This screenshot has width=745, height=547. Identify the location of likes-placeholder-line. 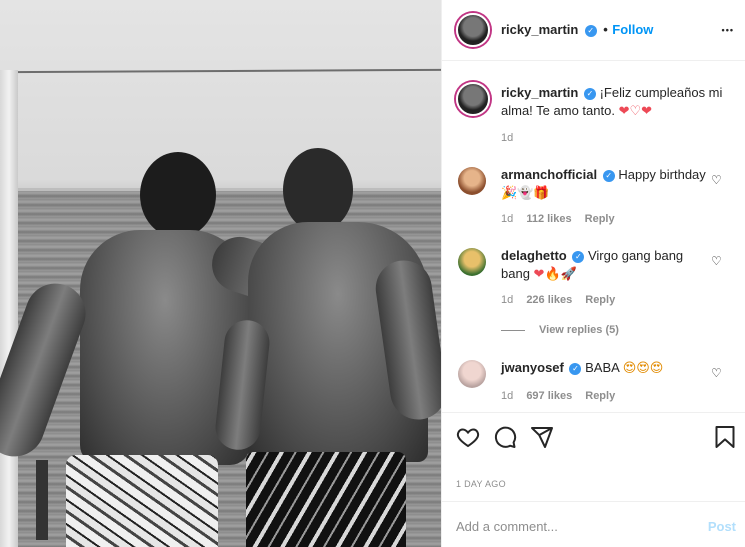
(594, 459).